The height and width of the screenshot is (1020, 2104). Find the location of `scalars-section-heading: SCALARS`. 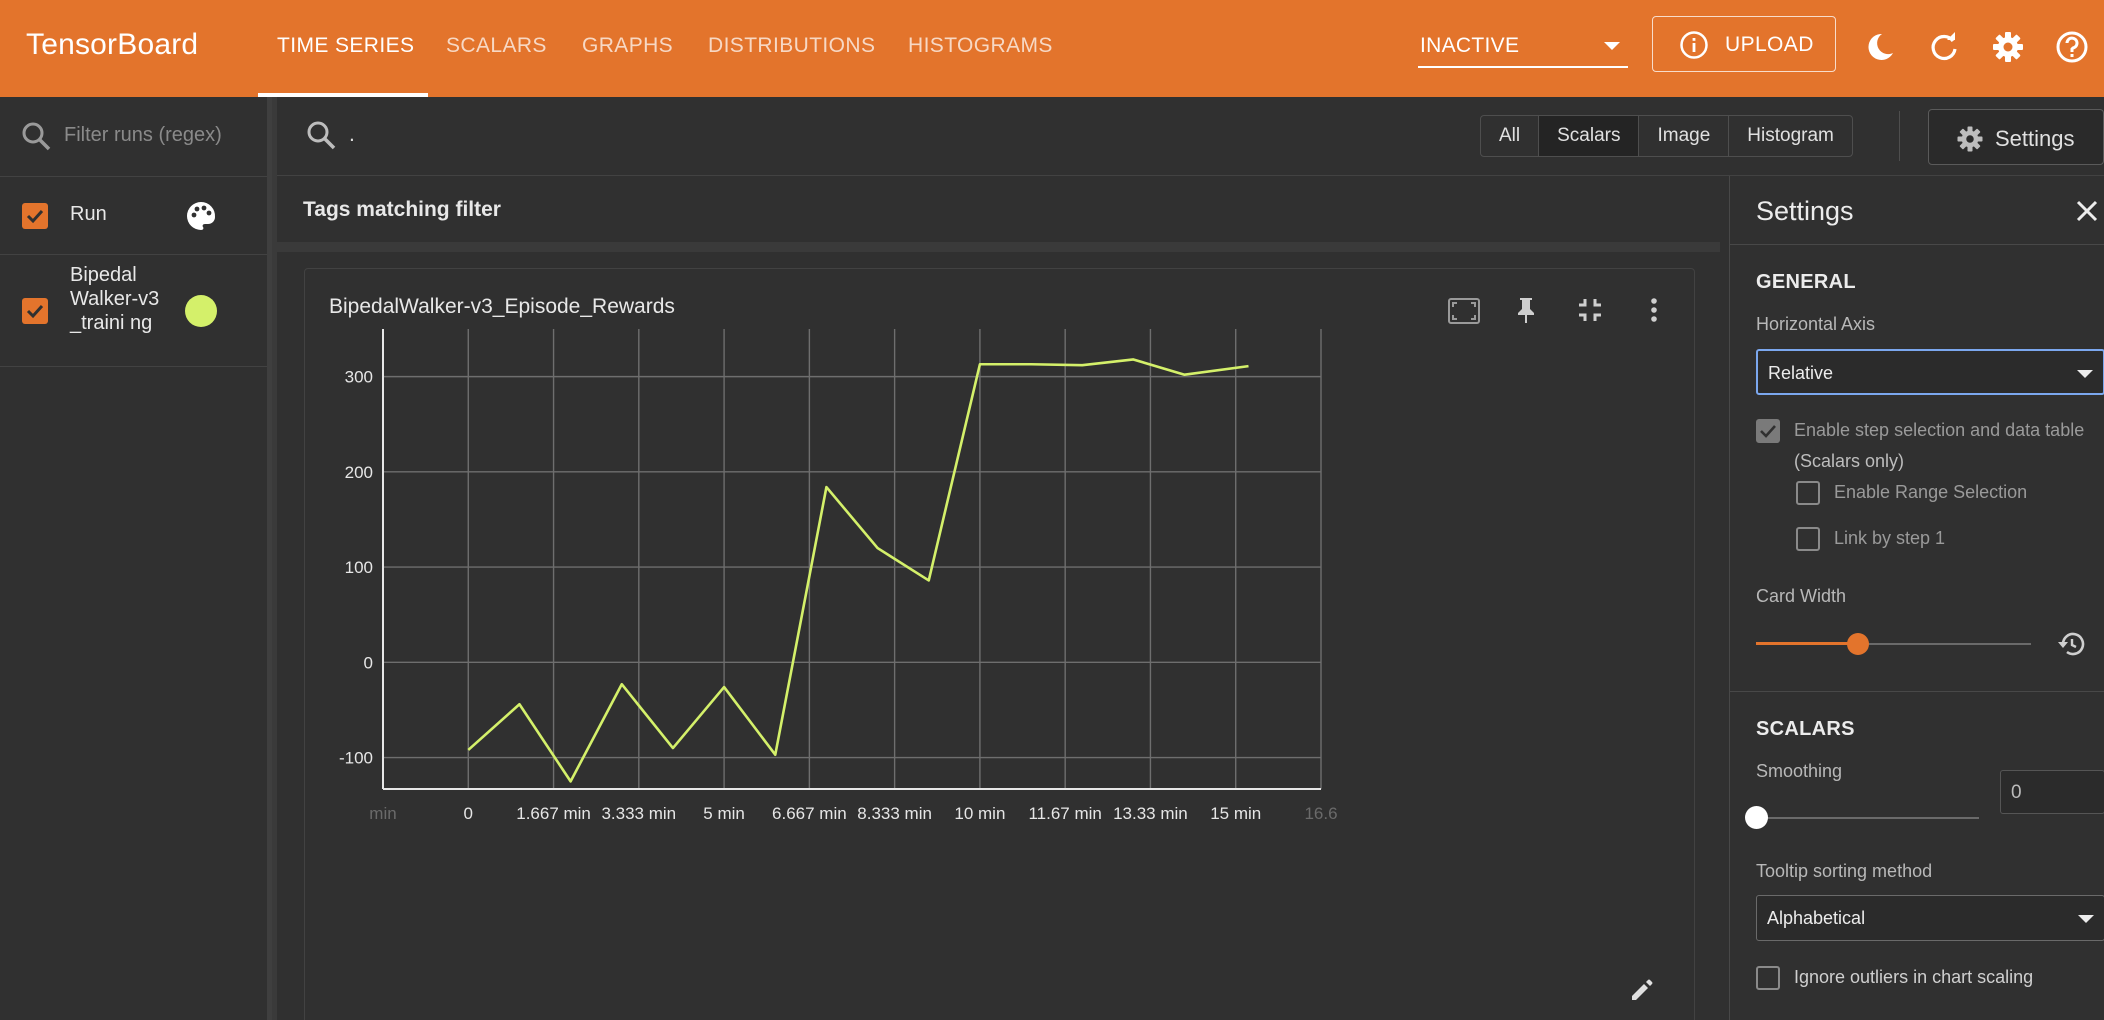

scalars-section-heading: SCALARS is located at coordinates (1805, 729).